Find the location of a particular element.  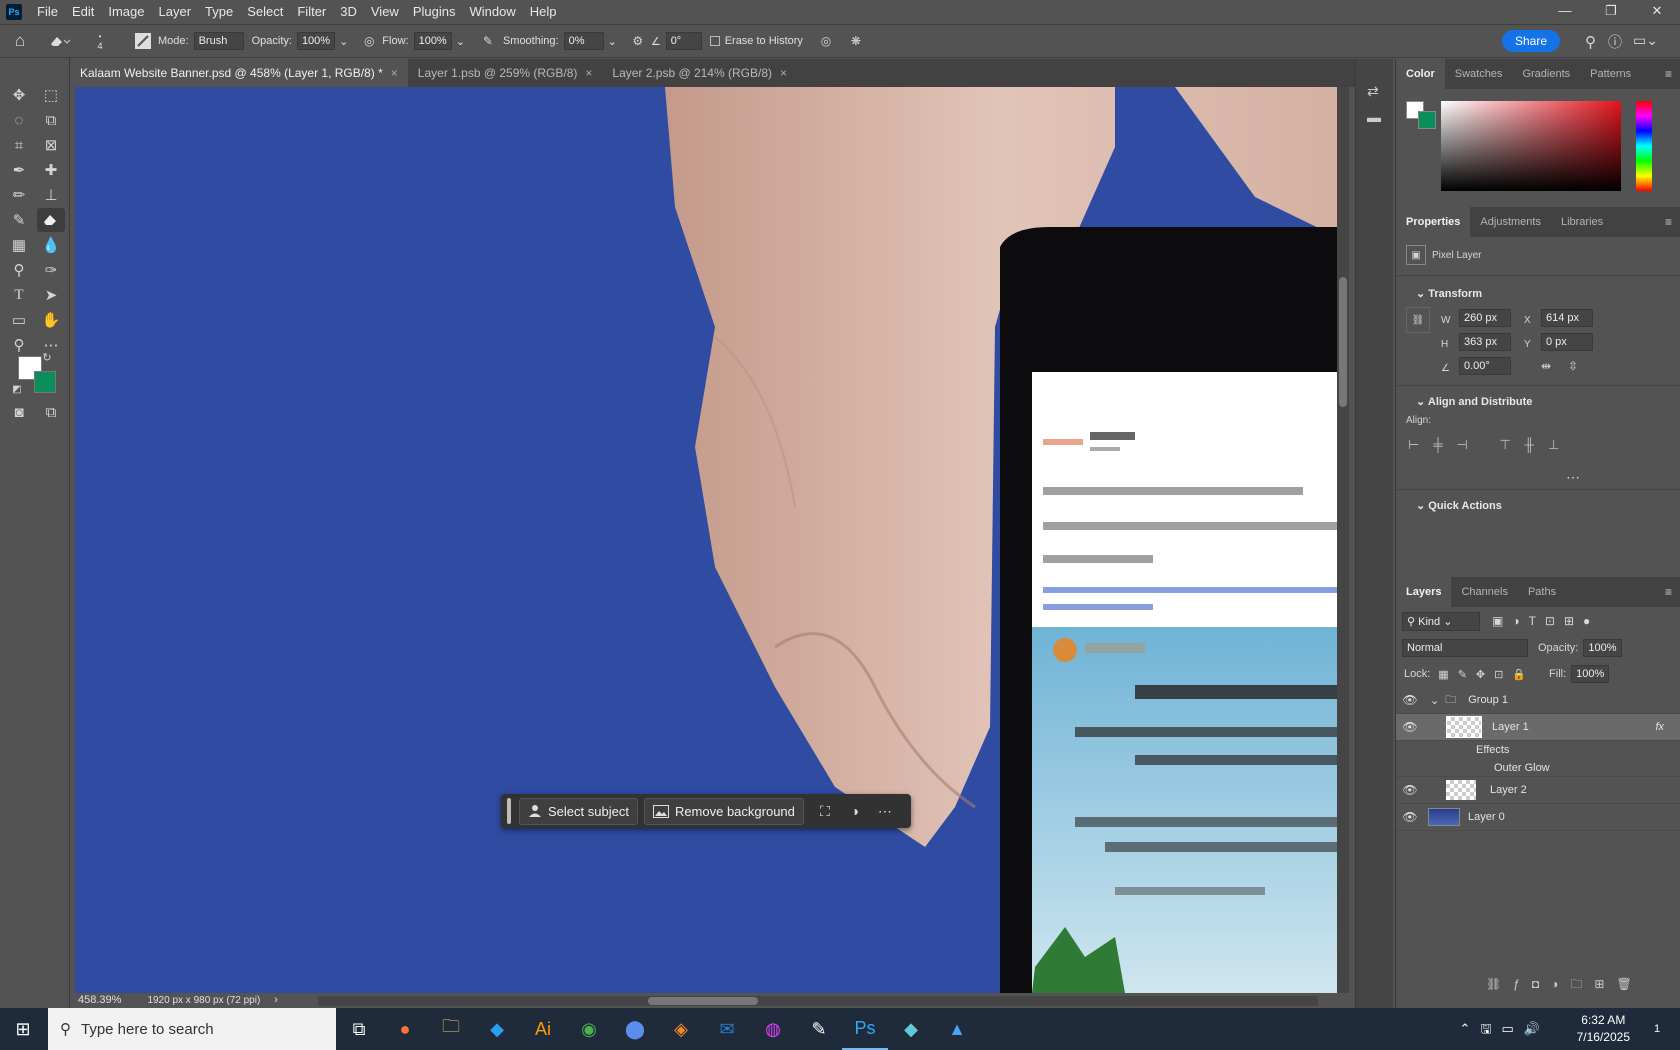

file-explorer-icon: 🗀 is located at coordinates (451, 1029).